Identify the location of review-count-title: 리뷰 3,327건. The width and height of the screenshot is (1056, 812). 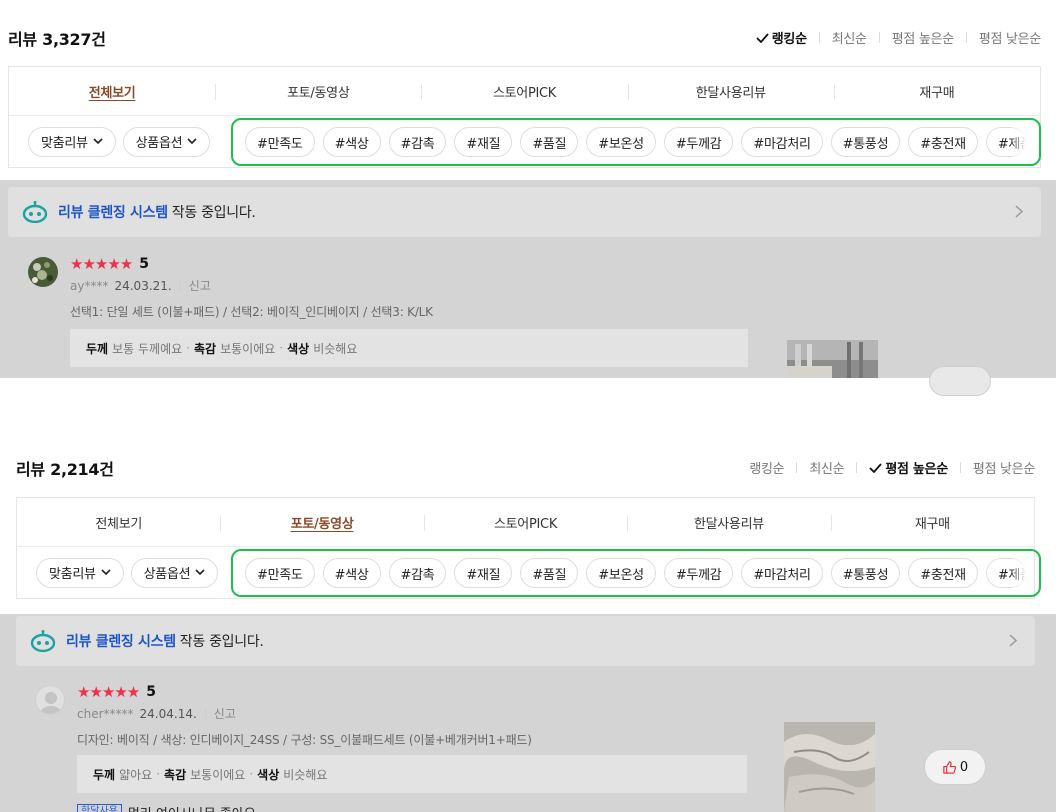
(57, 39).